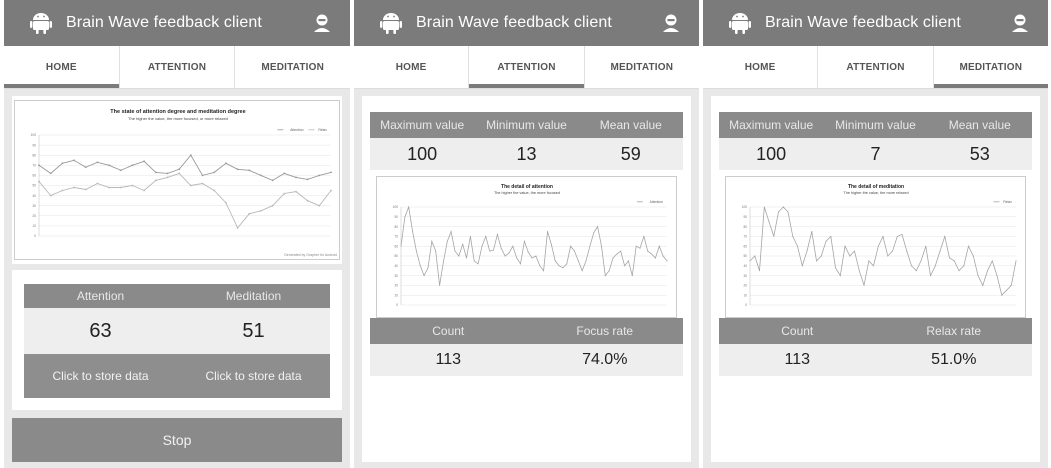 This screenshot has height=468, width=1051. I want to click on tab-bar: HOME ATTENTION MEDITATION, so click(526, 67).